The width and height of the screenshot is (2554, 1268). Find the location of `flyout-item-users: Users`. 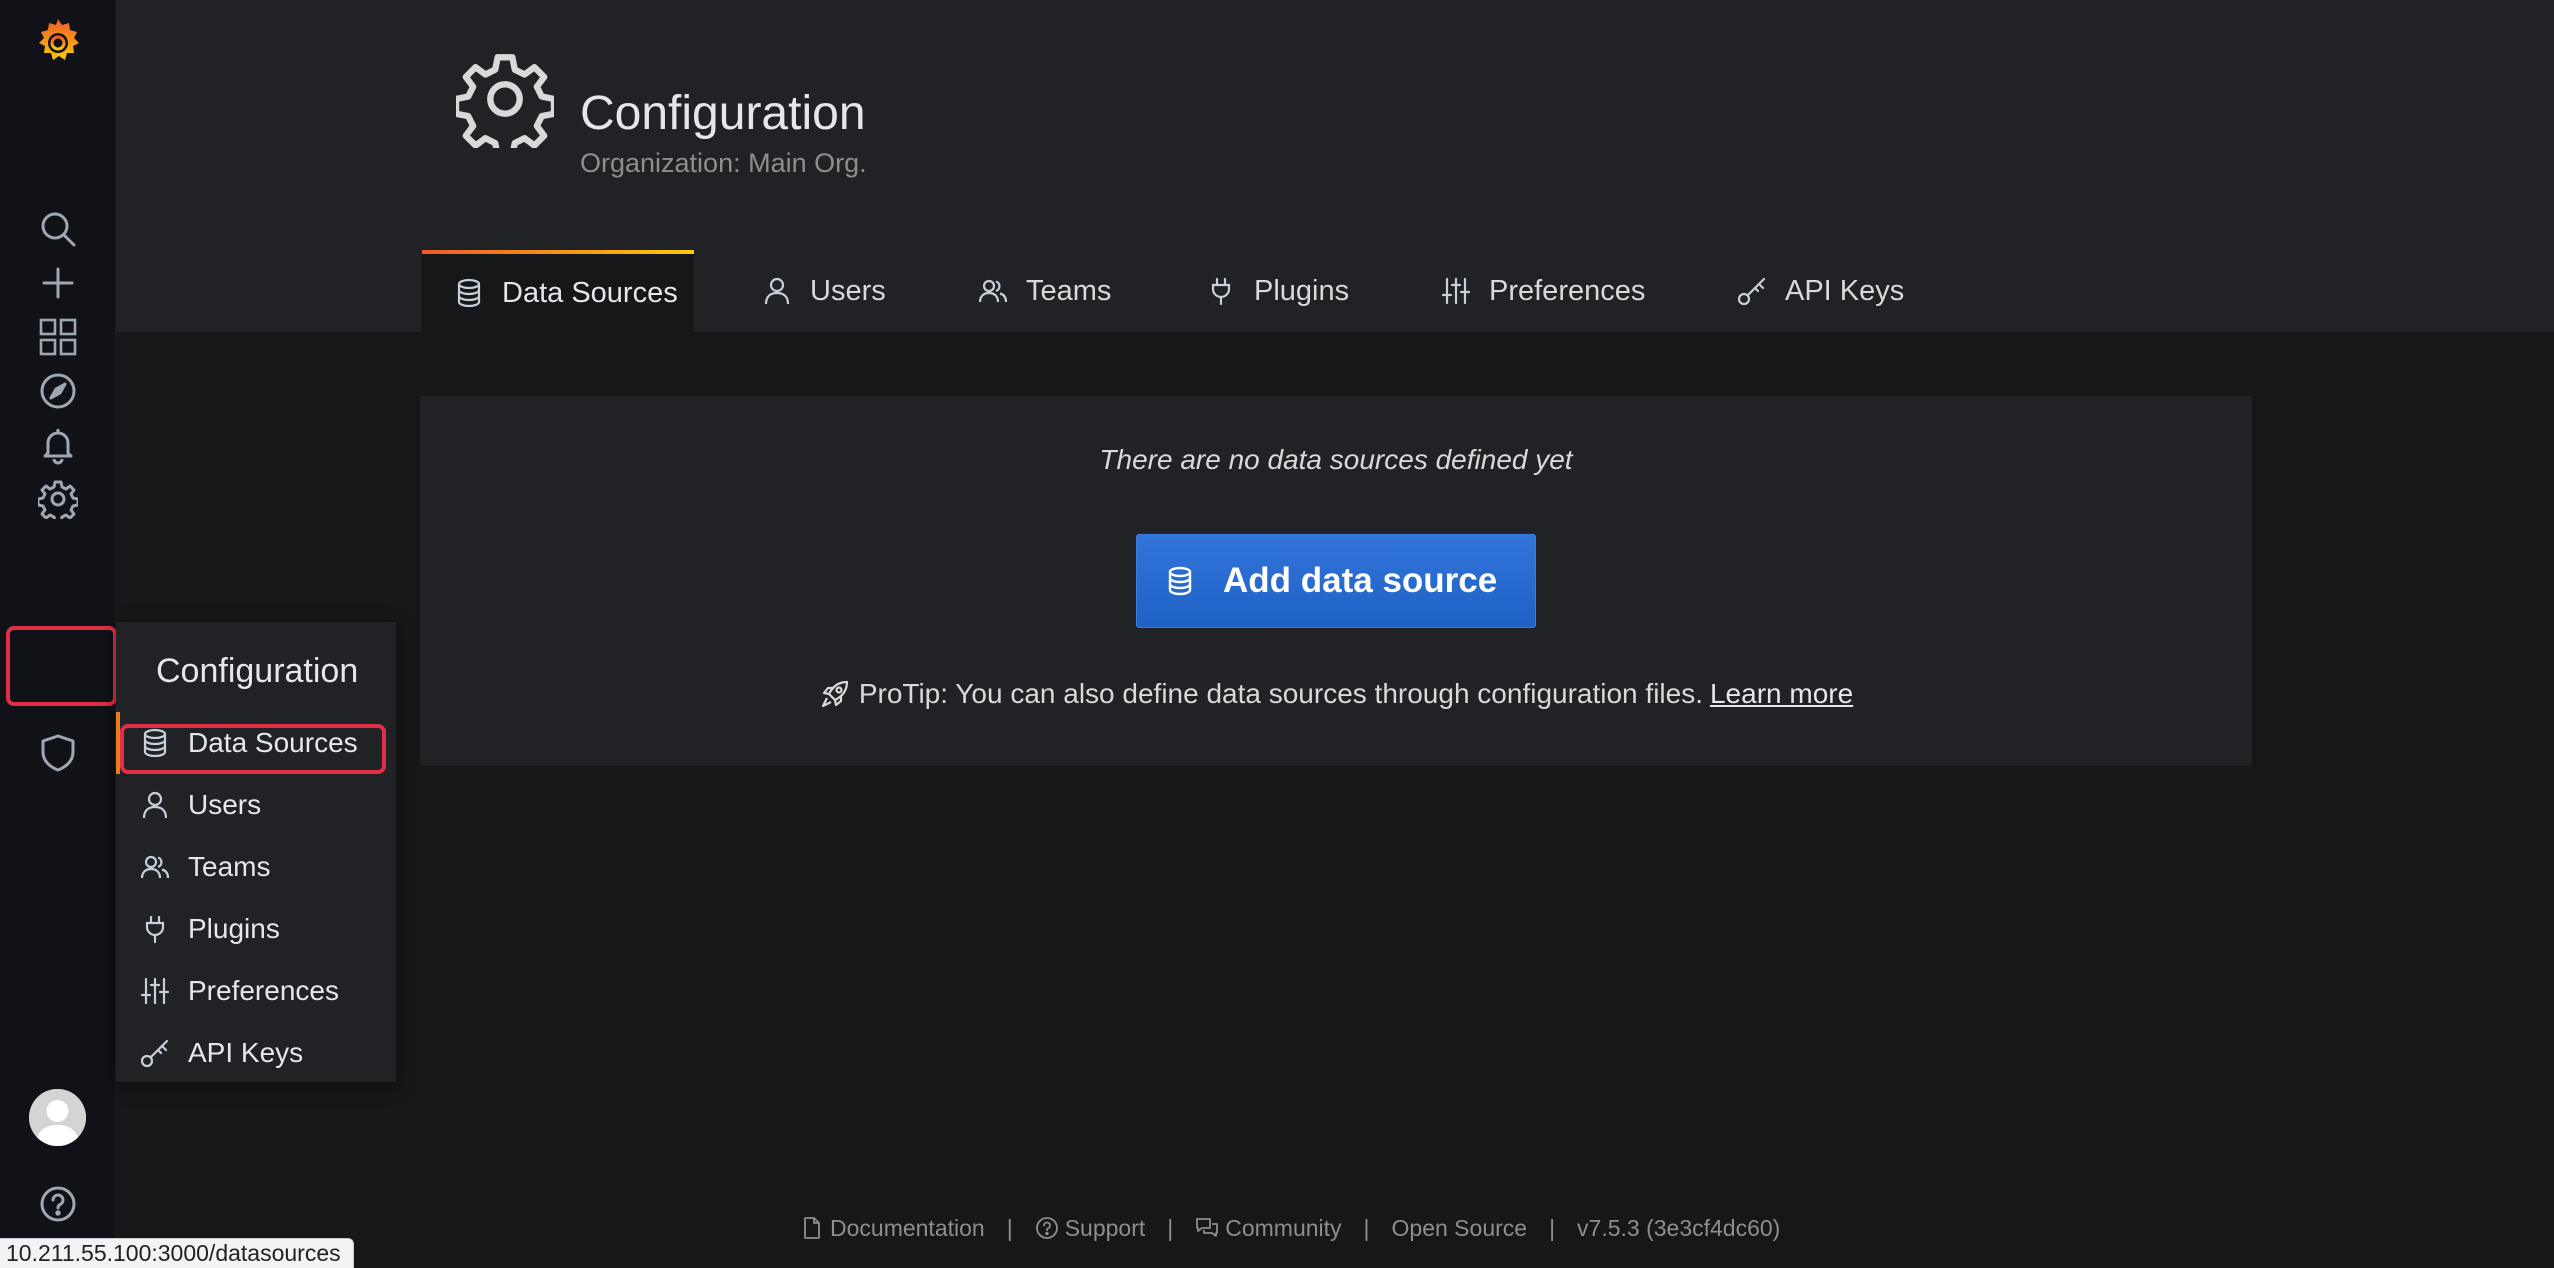

flyout-item-users: Users is located at coordinates (256, 805).